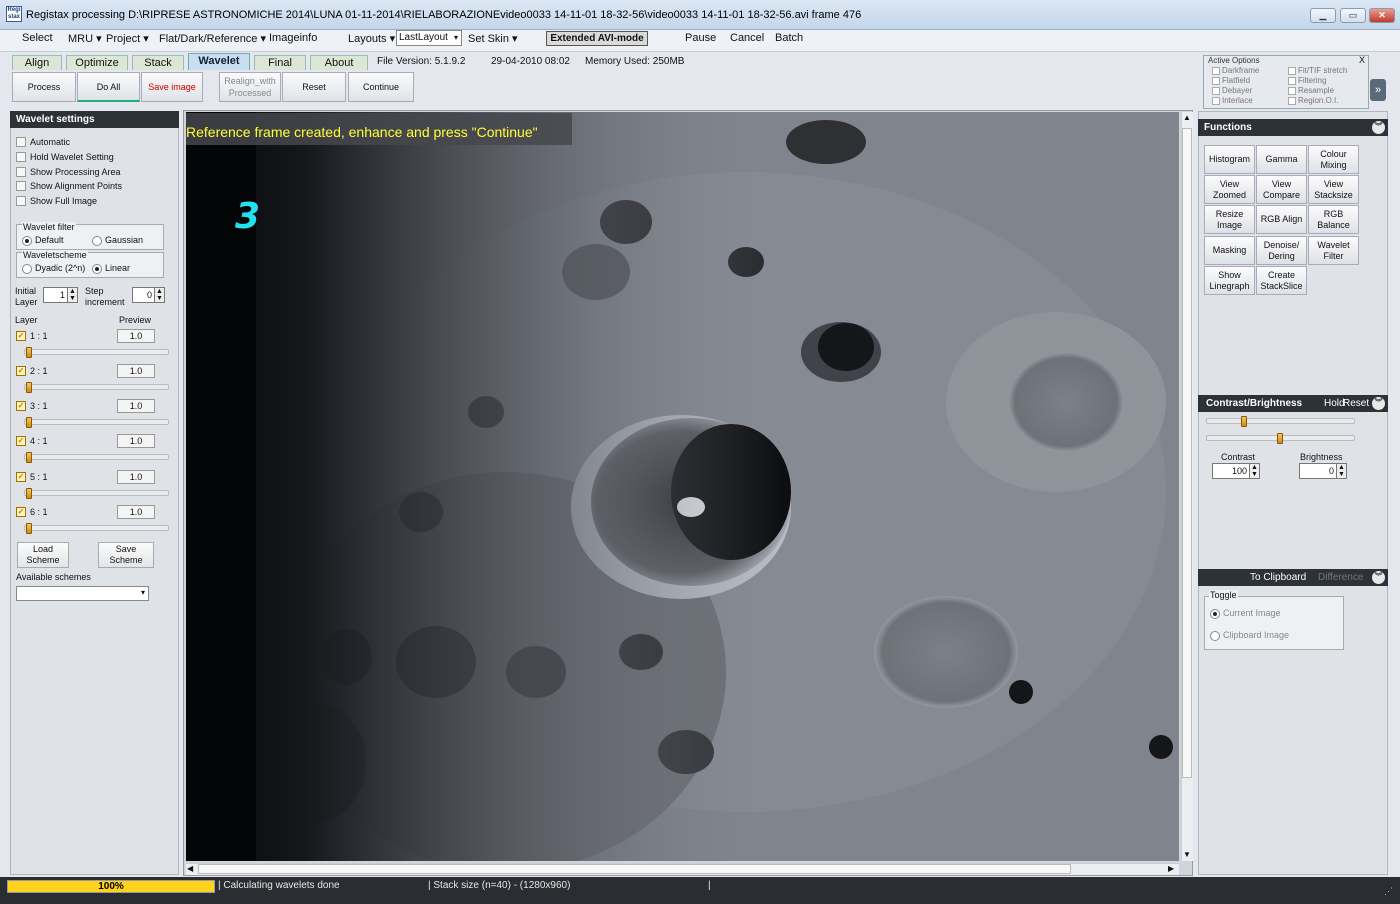  What do you see at coordinates (96, 387) in the screenshot?
I see `layer-2-slider` at bounding box center [96, 387].